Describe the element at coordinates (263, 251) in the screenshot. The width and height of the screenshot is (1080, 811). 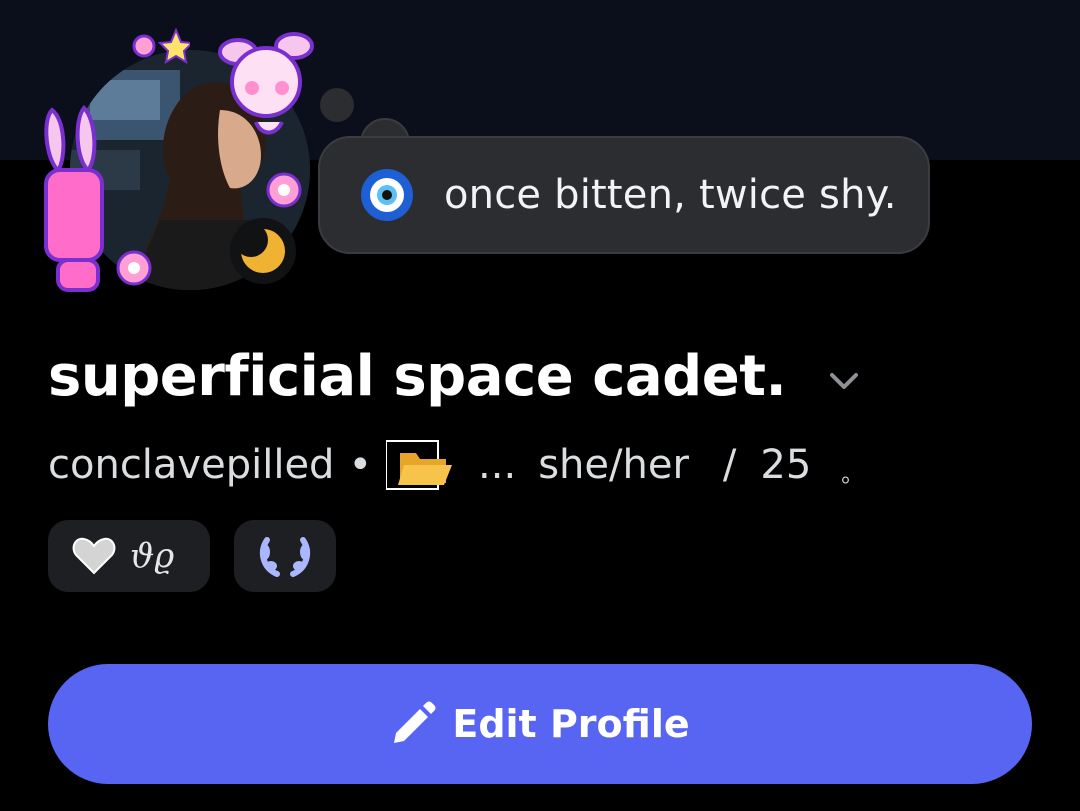
I see `status-idle-moon-icon` at that location.